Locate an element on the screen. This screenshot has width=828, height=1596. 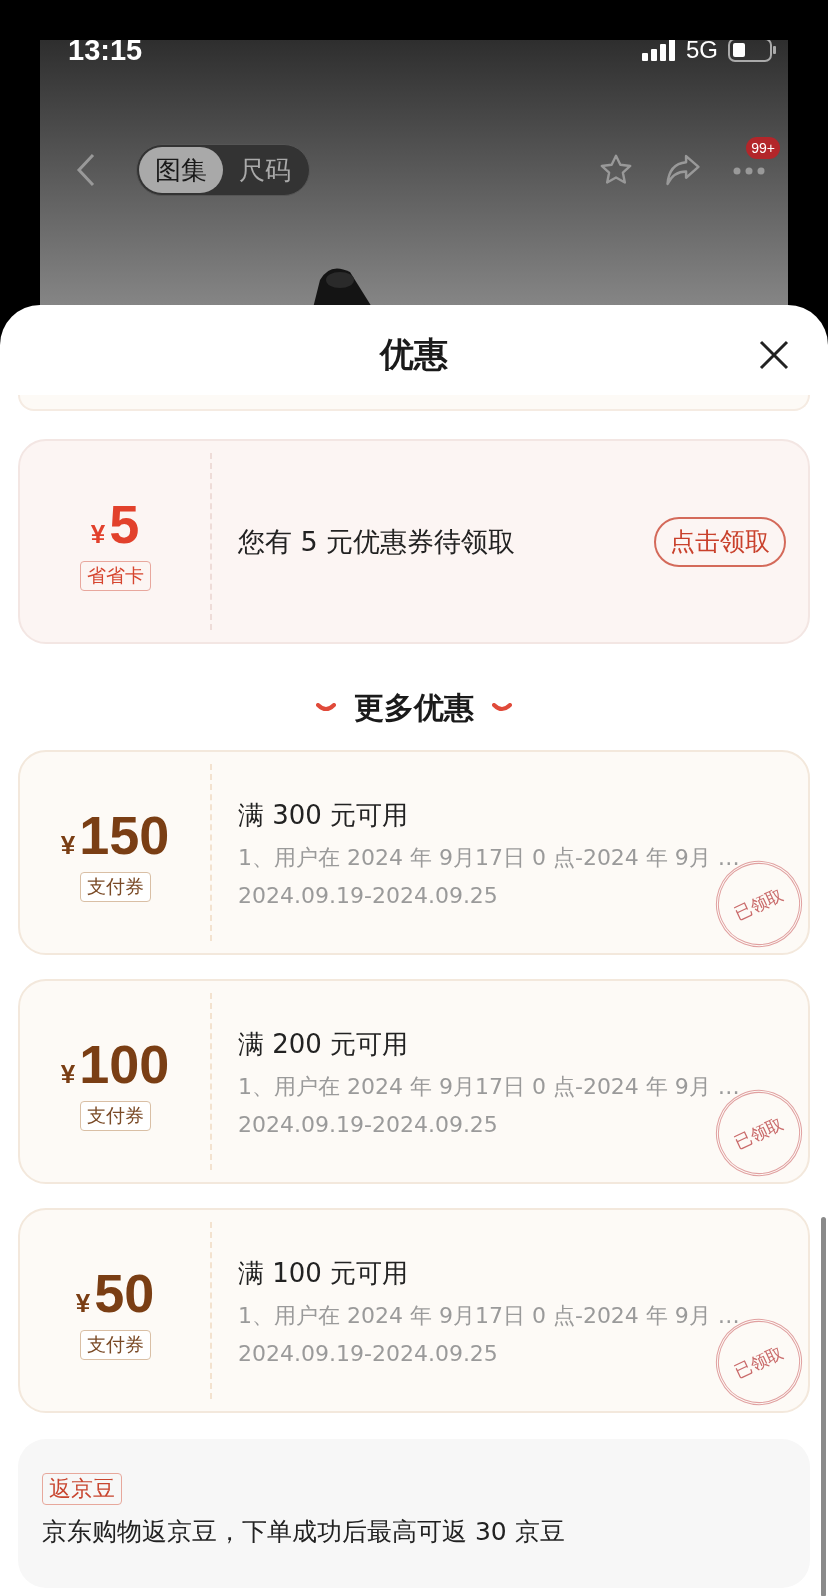
rebate-text: 京东购物返京豆，下单成功后最高可返 30 京豆 is located at coordinates (303, 1532).